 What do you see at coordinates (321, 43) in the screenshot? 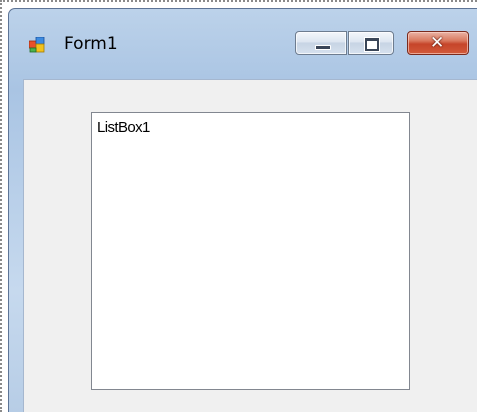
I see `minimize-button` at bounding box center [321, 43].